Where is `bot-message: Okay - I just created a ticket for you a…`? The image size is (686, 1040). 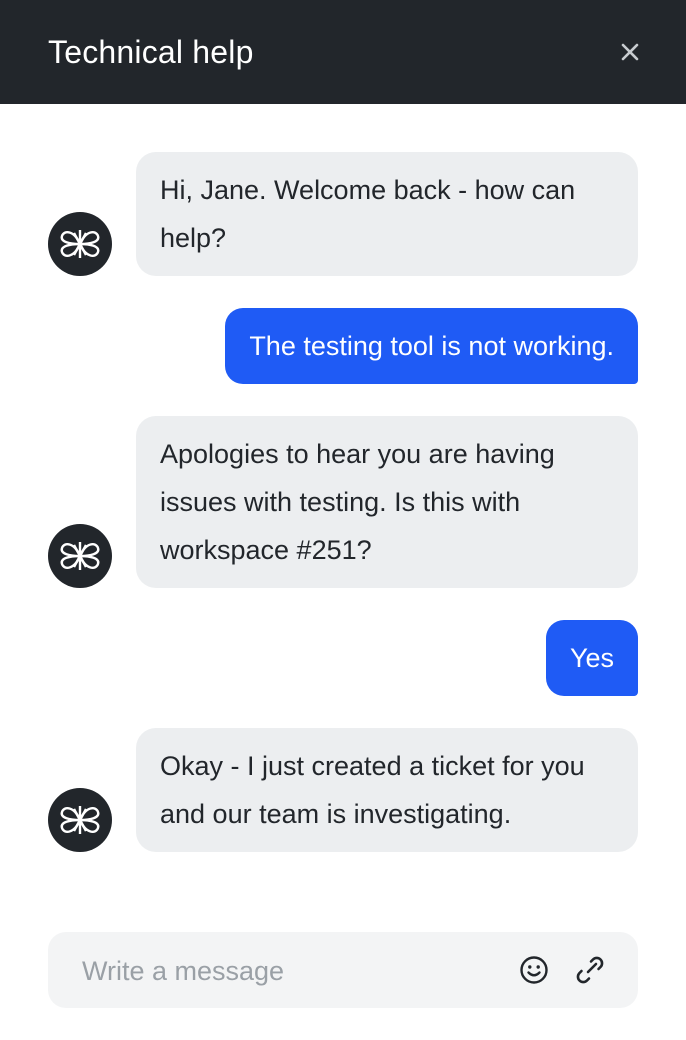
bot-message: Okay - I just created a ticket for you a… is located at coordinates (387, 790).